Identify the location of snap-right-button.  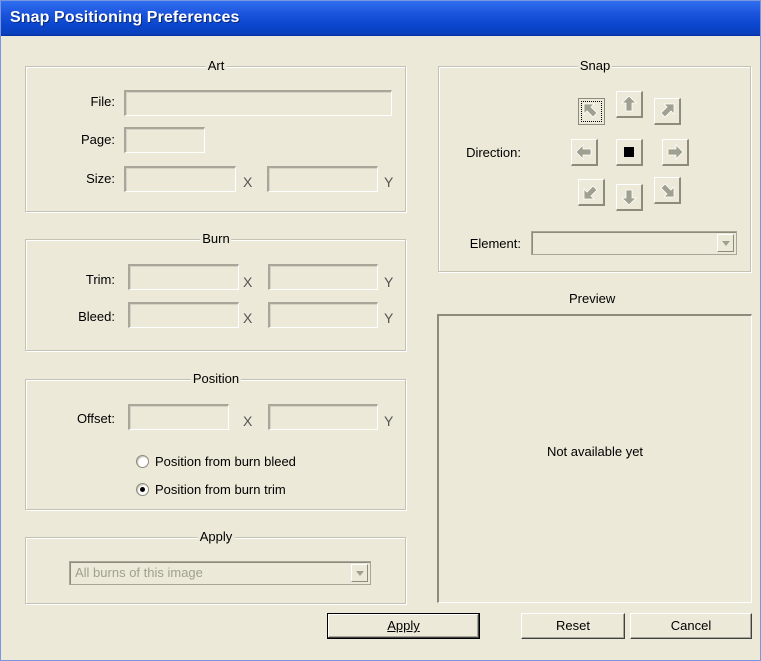
(675, 152).